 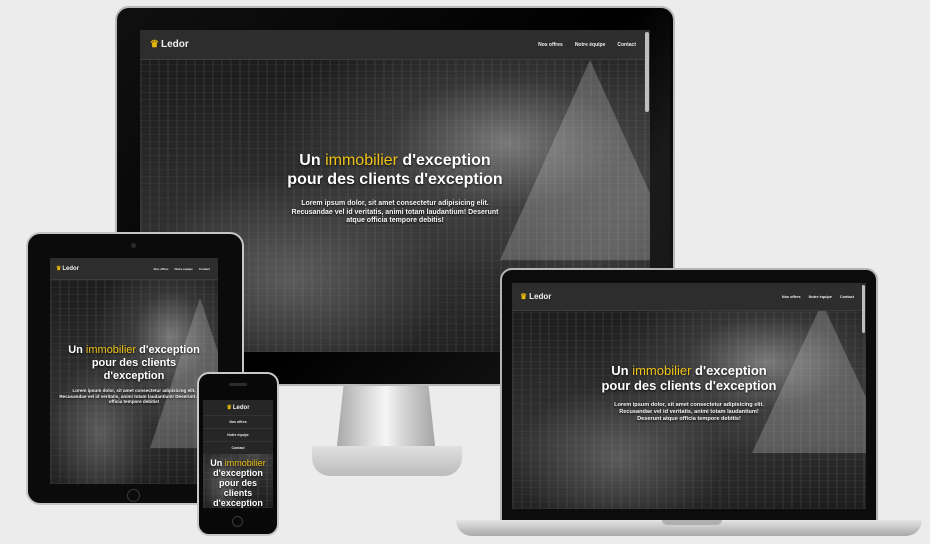 I want to click on phone-speaker, so click(x=238, y=384).